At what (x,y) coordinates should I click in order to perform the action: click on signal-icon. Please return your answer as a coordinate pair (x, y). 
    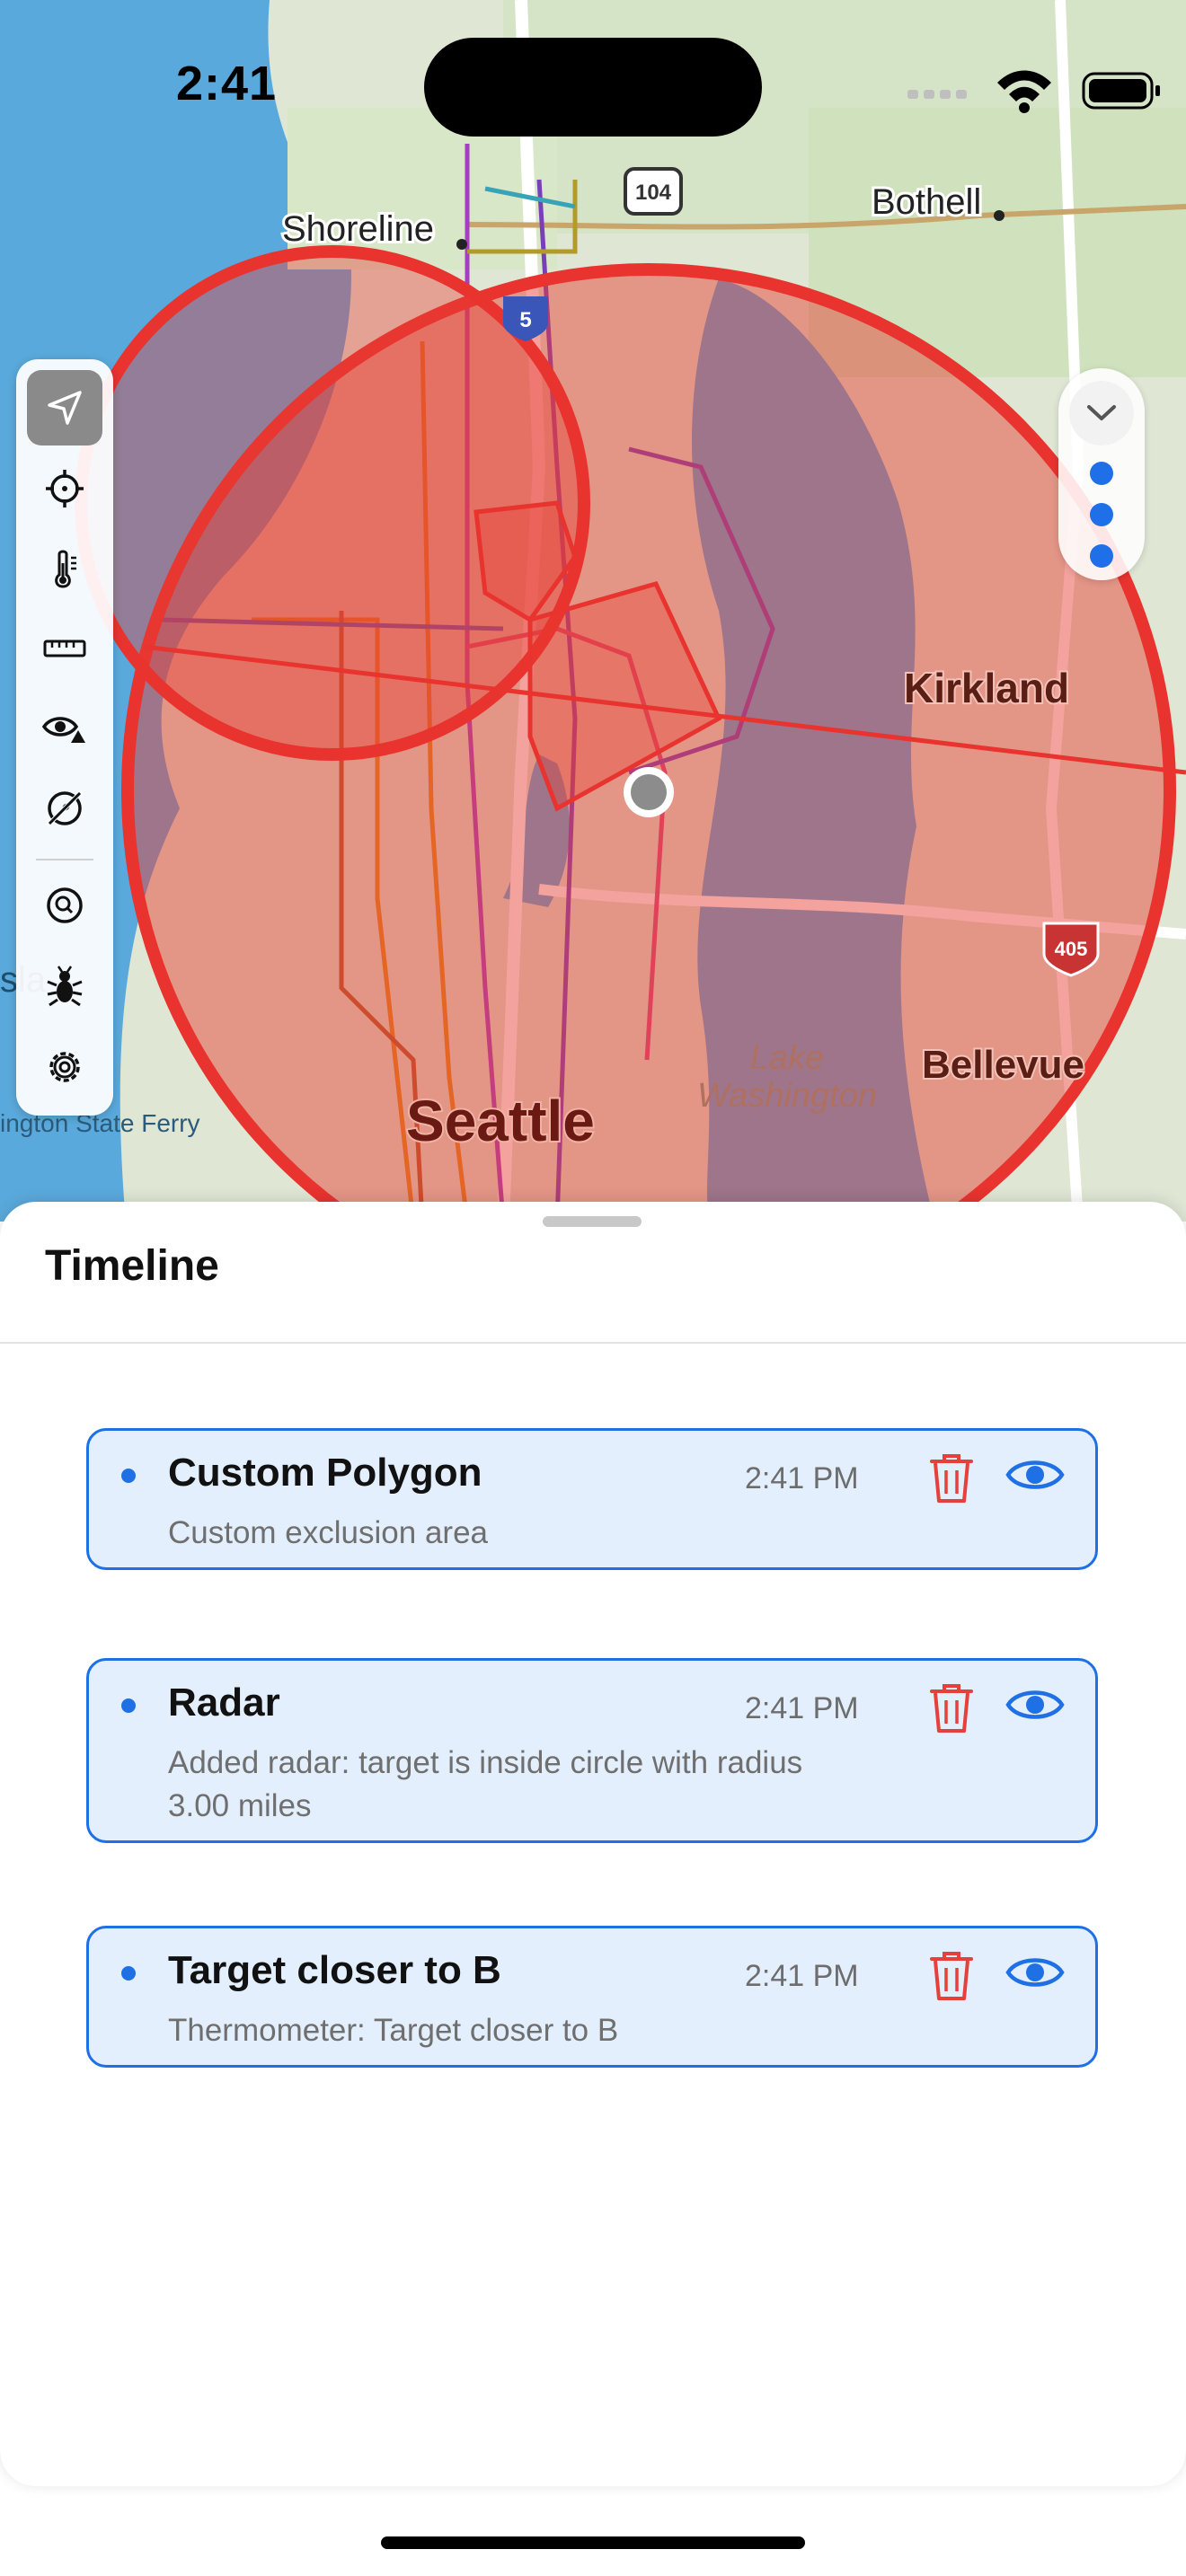
    Looking at the image, I should click on (937, 94).